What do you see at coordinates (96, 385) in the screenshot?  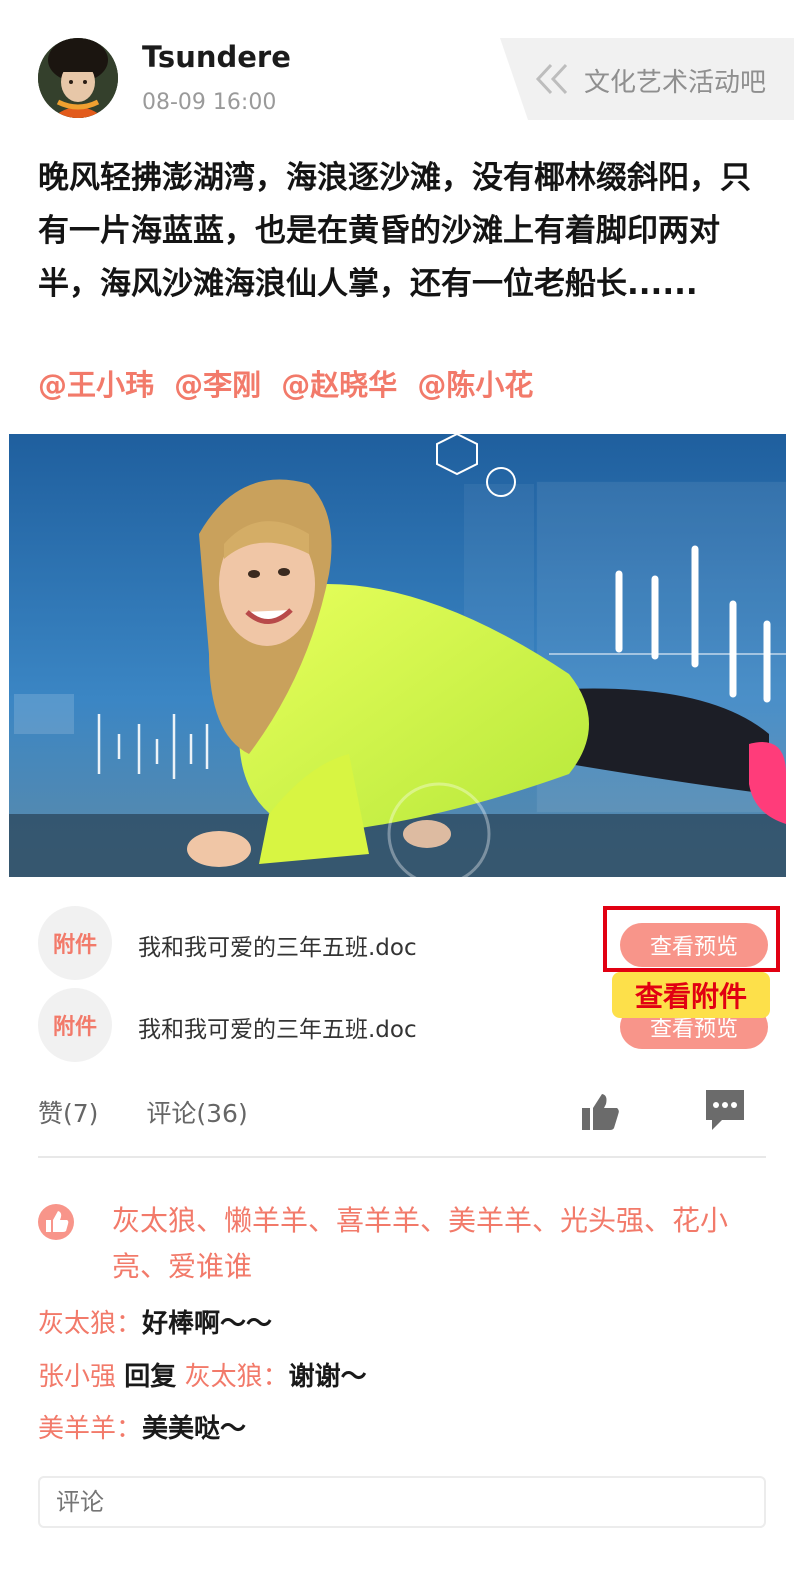 I see `mention-link: @王小玮` at bounding box center [96, 385].